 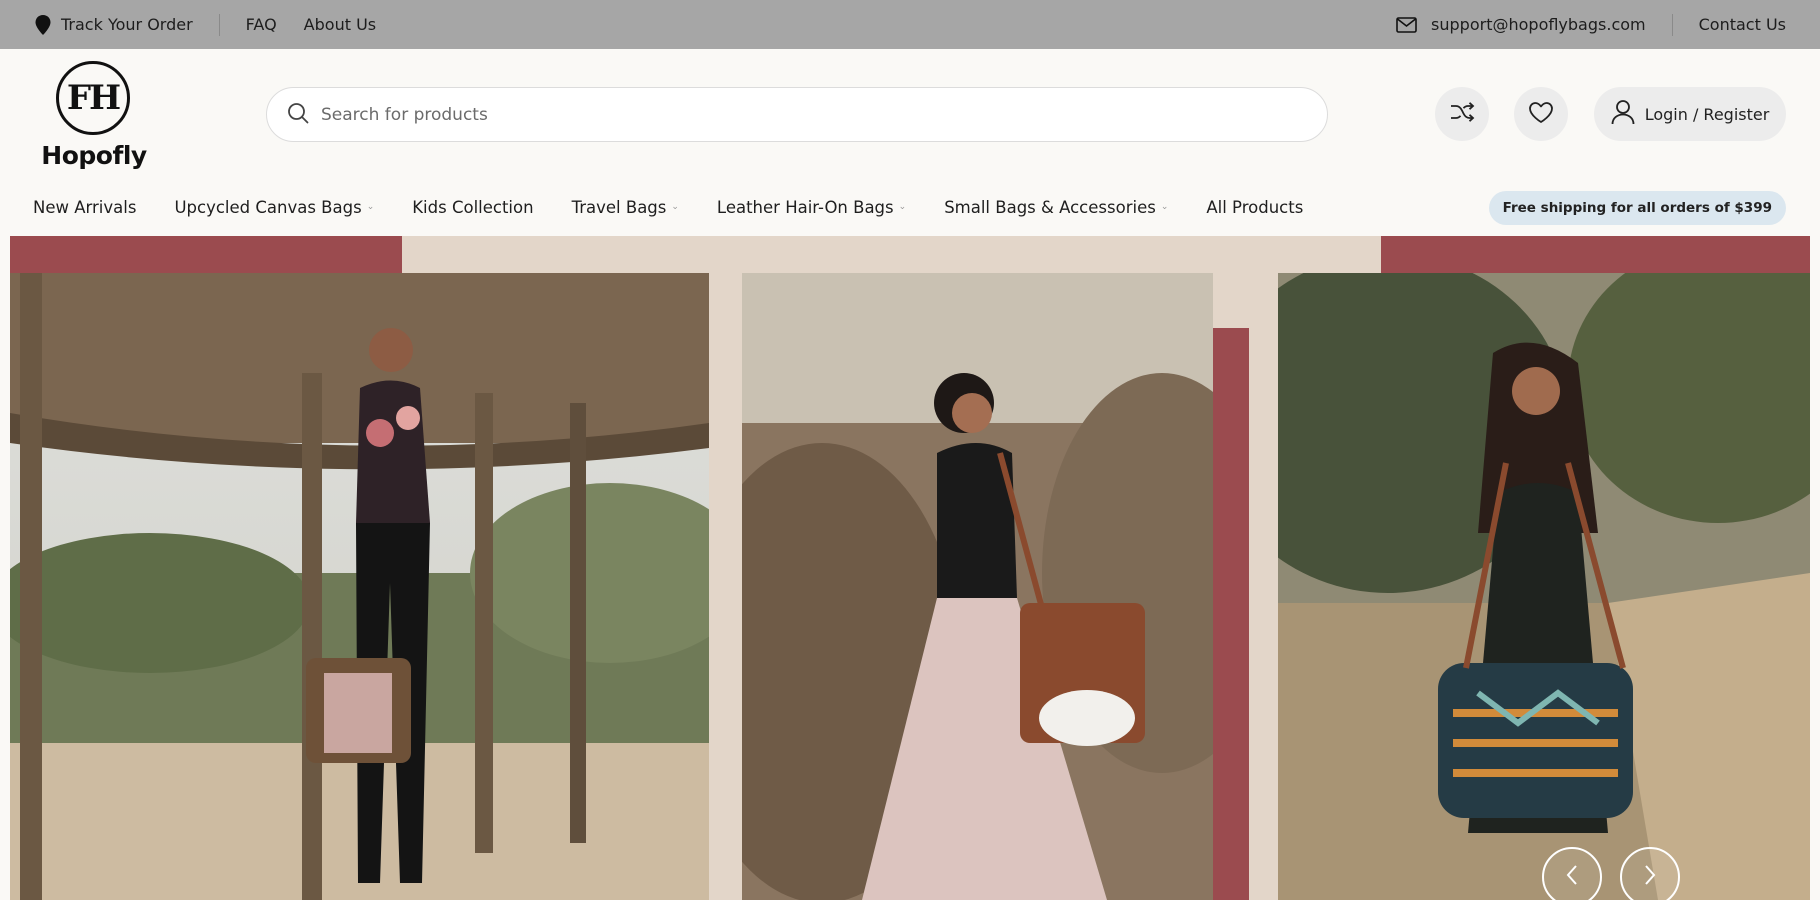 What do you see at coordinates (1707, 114) in the screenshot?
I see `login-register-label: Login / Register` at bounding box center [1707, 114].